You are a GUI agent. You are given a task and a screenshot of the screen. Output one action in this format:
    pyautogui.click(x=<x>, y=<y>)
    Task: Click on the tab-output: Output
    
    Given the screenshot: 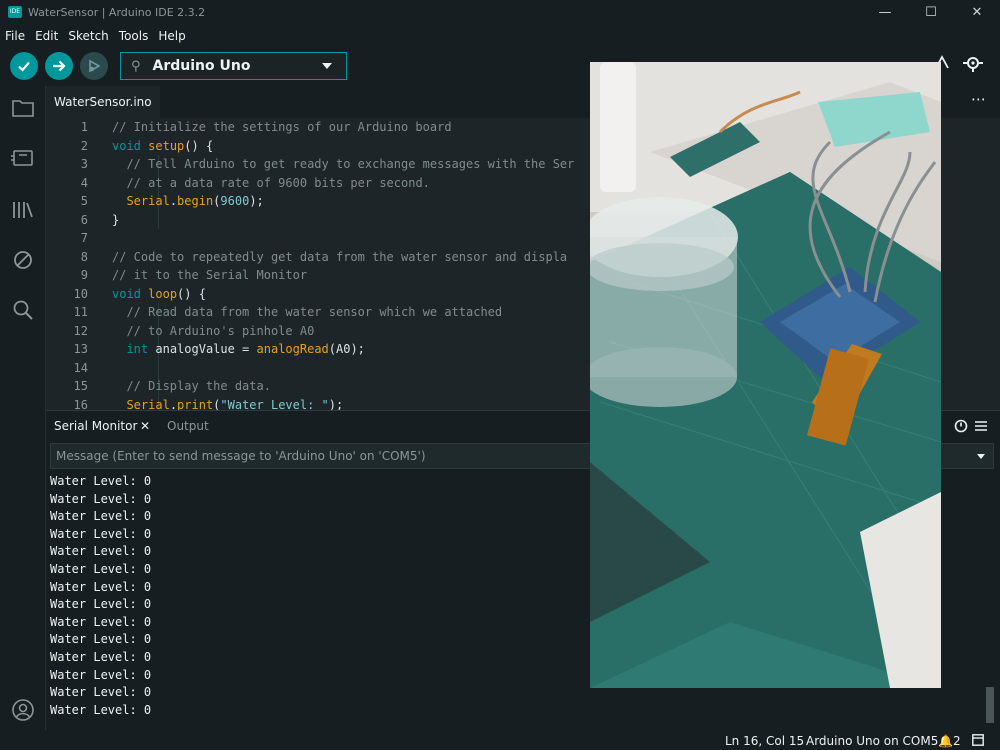 What is the action you would take?
    pyautogui.click(x=188, y=426)
    